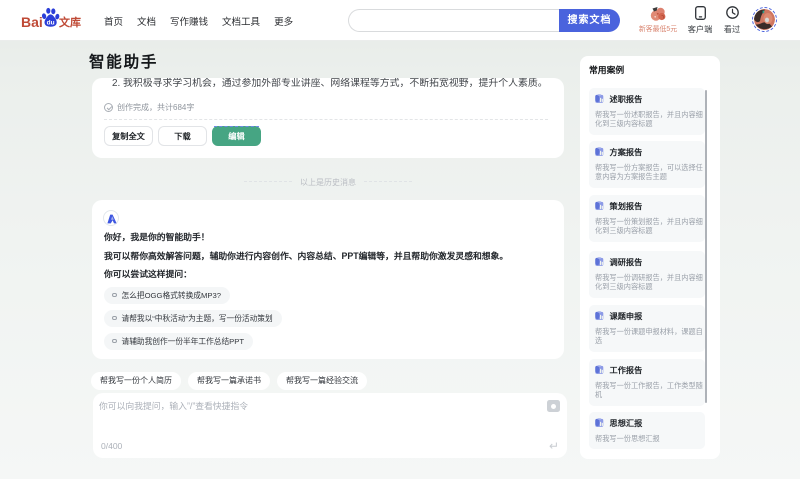 The width and height of the screenshot is (800, 479). I want to click on svg-text: du, so click(51, 22).